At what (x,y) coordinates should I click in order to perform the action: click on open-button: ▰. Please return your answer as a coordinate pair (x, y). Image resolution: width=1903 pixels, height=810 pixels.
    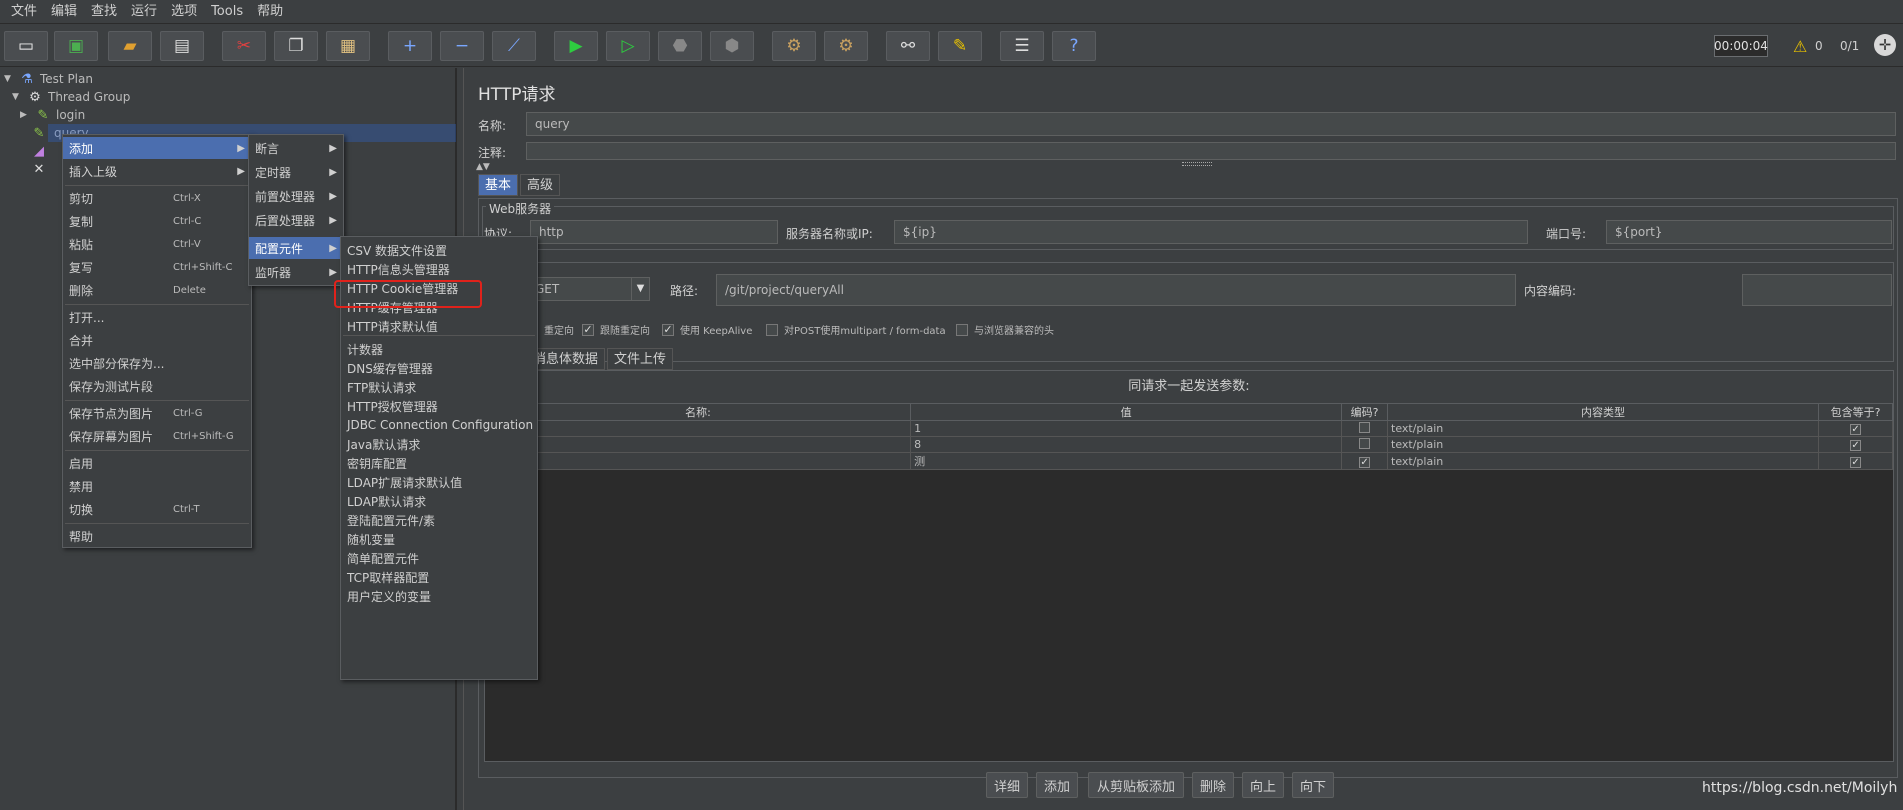
    Looking at the image, I should click on (130, 46).